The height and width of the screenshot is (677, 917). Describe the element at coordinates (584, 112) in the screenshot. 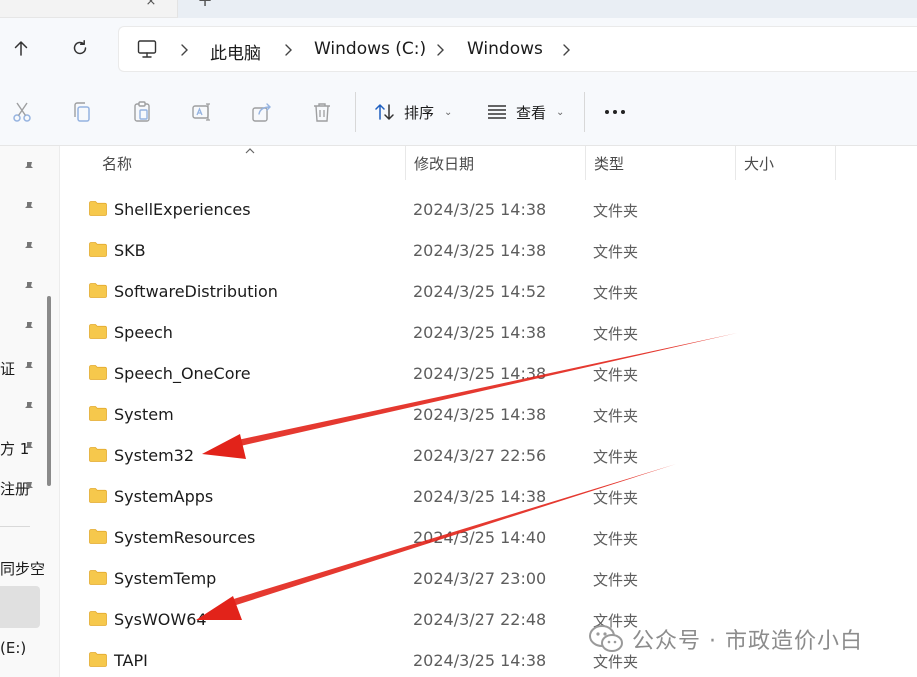

I see `toolbar-divider` at that location.